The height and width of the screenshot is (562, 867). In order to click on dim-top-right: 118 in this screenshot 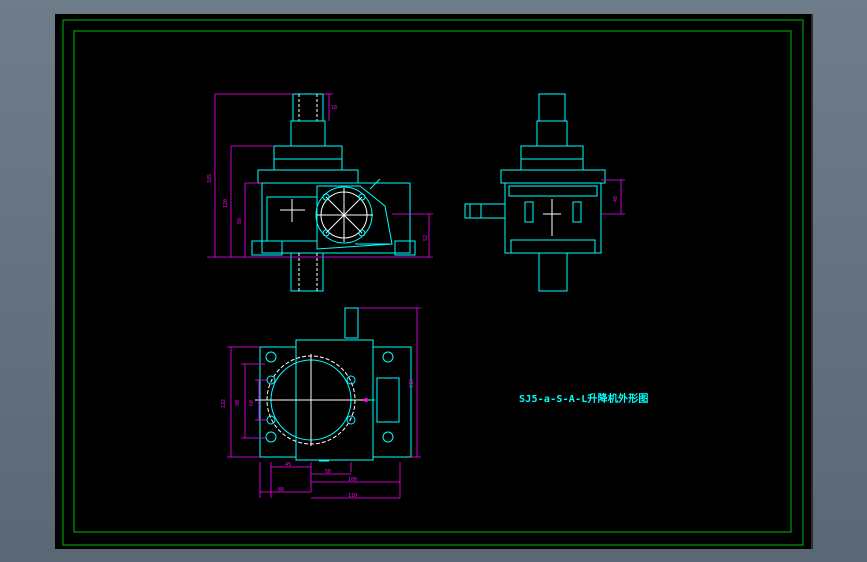, I will do `click(412, 383)`.